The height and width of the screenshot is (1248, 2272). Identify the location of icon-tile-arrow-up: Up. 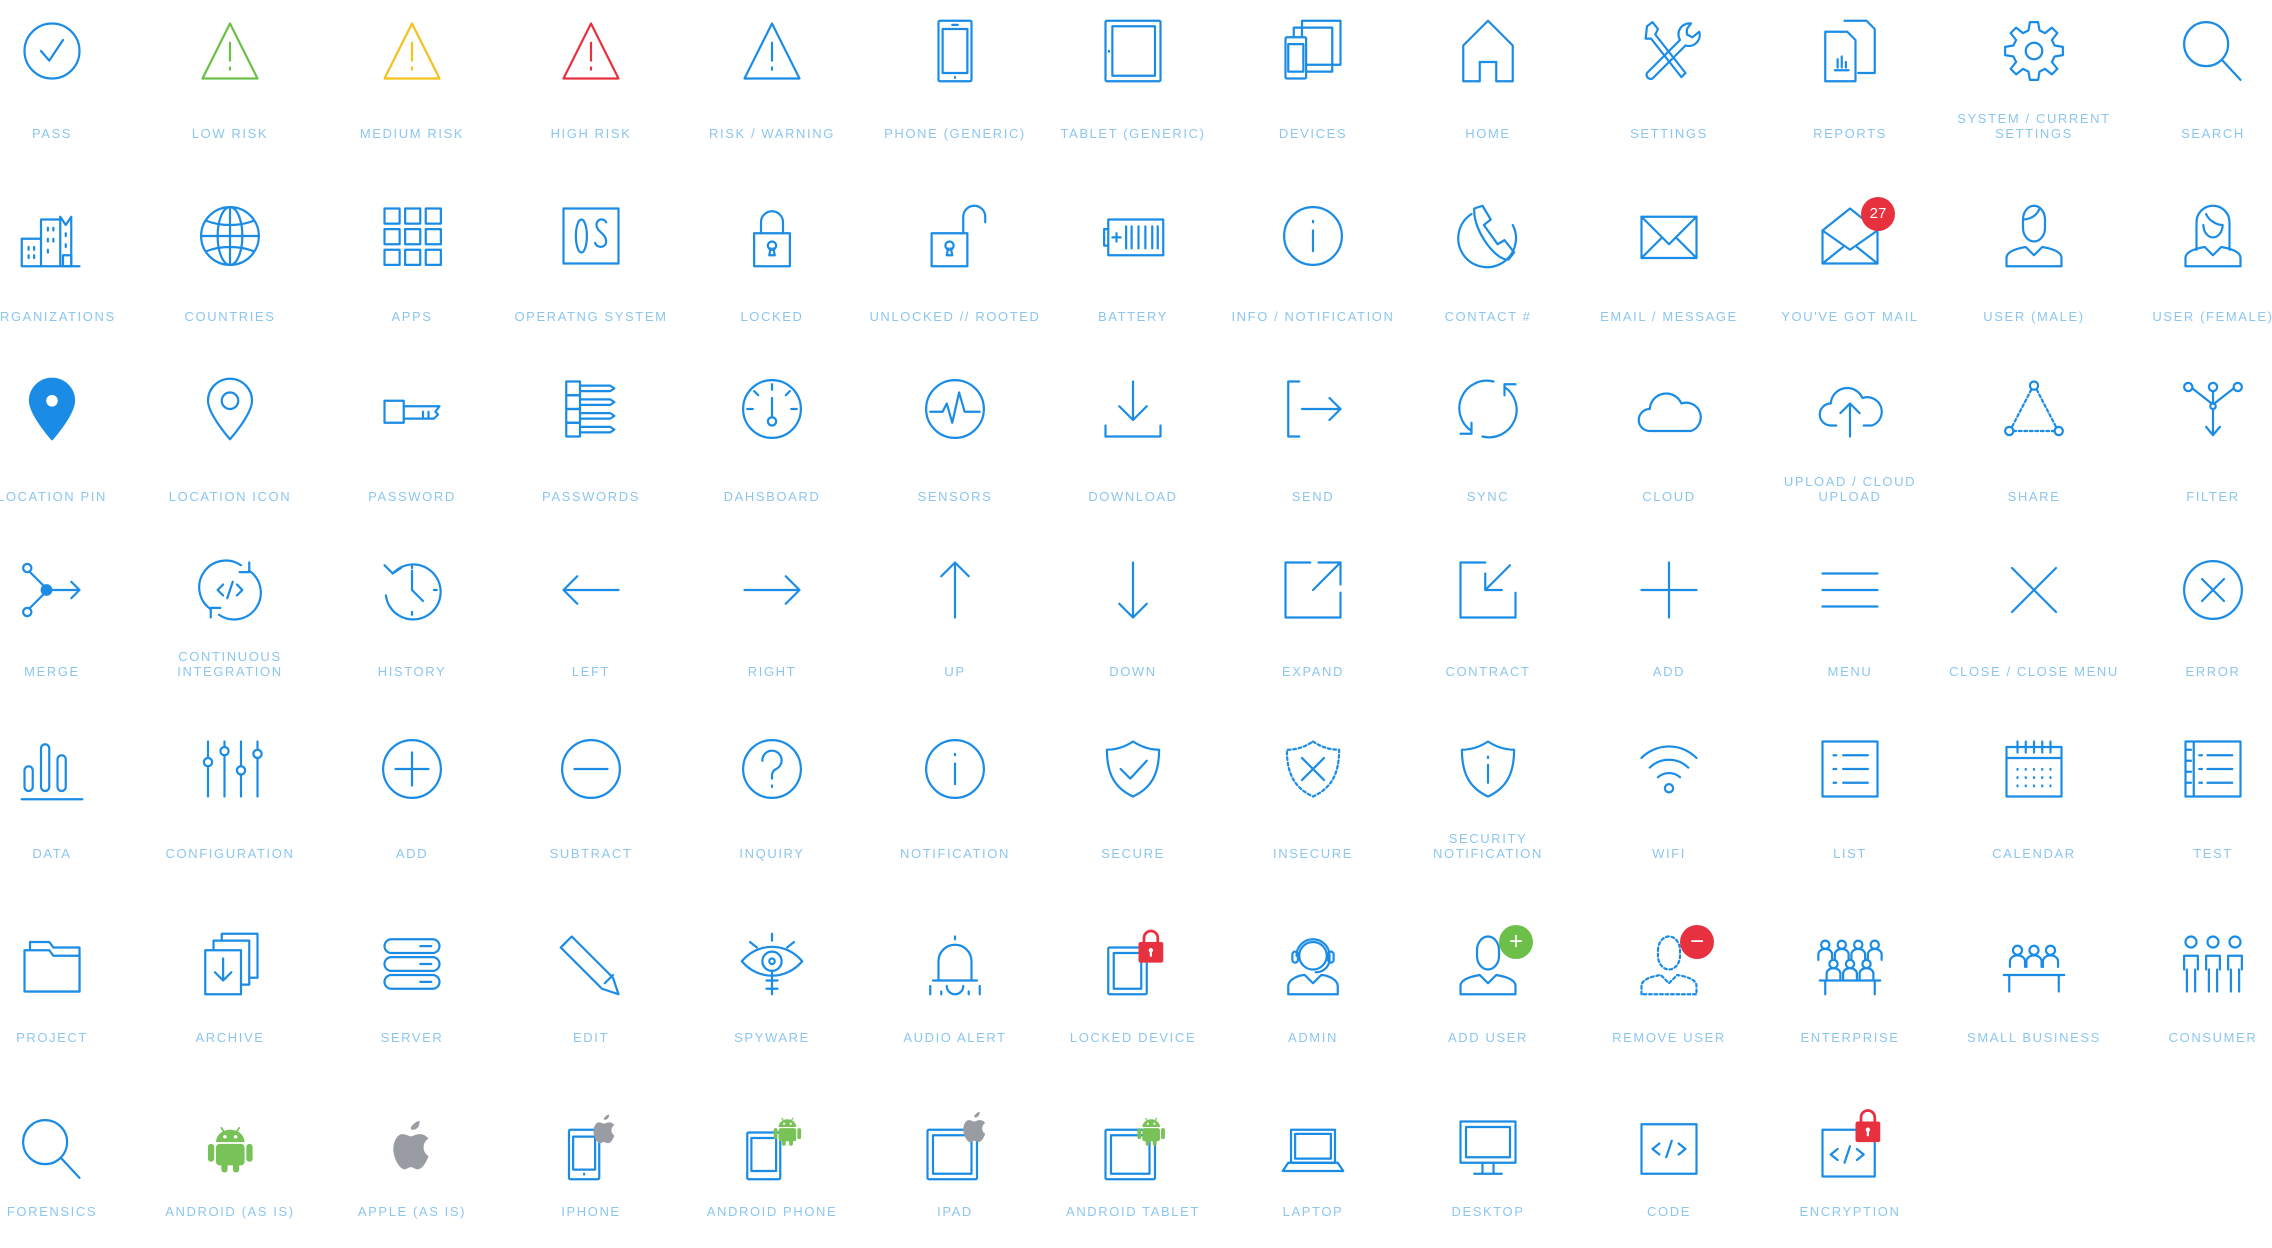
(955, 618).